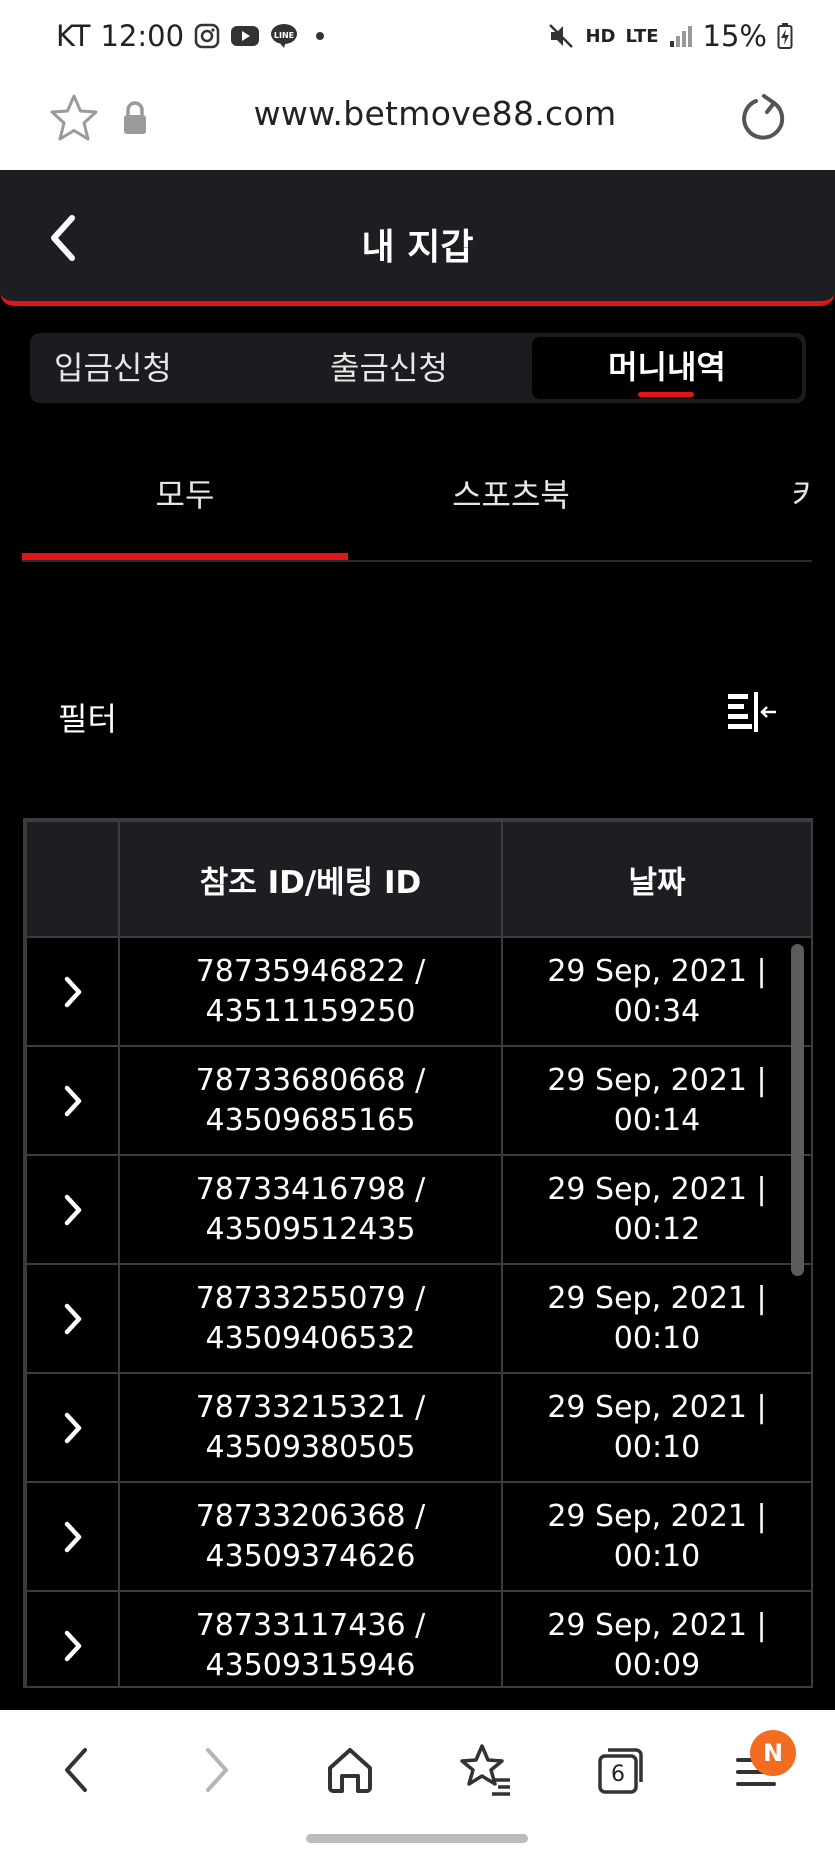 The width and height of the screenshot is (835, 1856). What do you see at coordinates (417, 1838) in the screenshot?
I see `gesture-bar` at bounding box center [417, 1838].